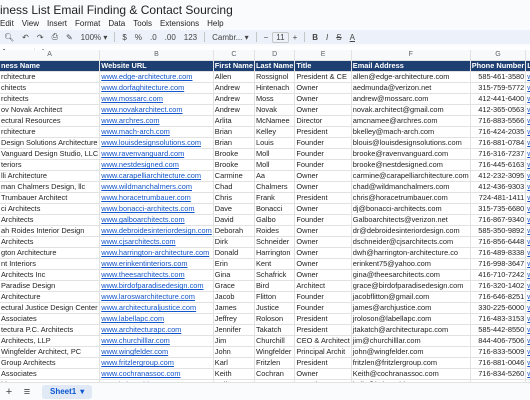  Describe the element at coordinates (498, 341) in the screenshot. I see `cell-g: 844-406-7506` at that location.